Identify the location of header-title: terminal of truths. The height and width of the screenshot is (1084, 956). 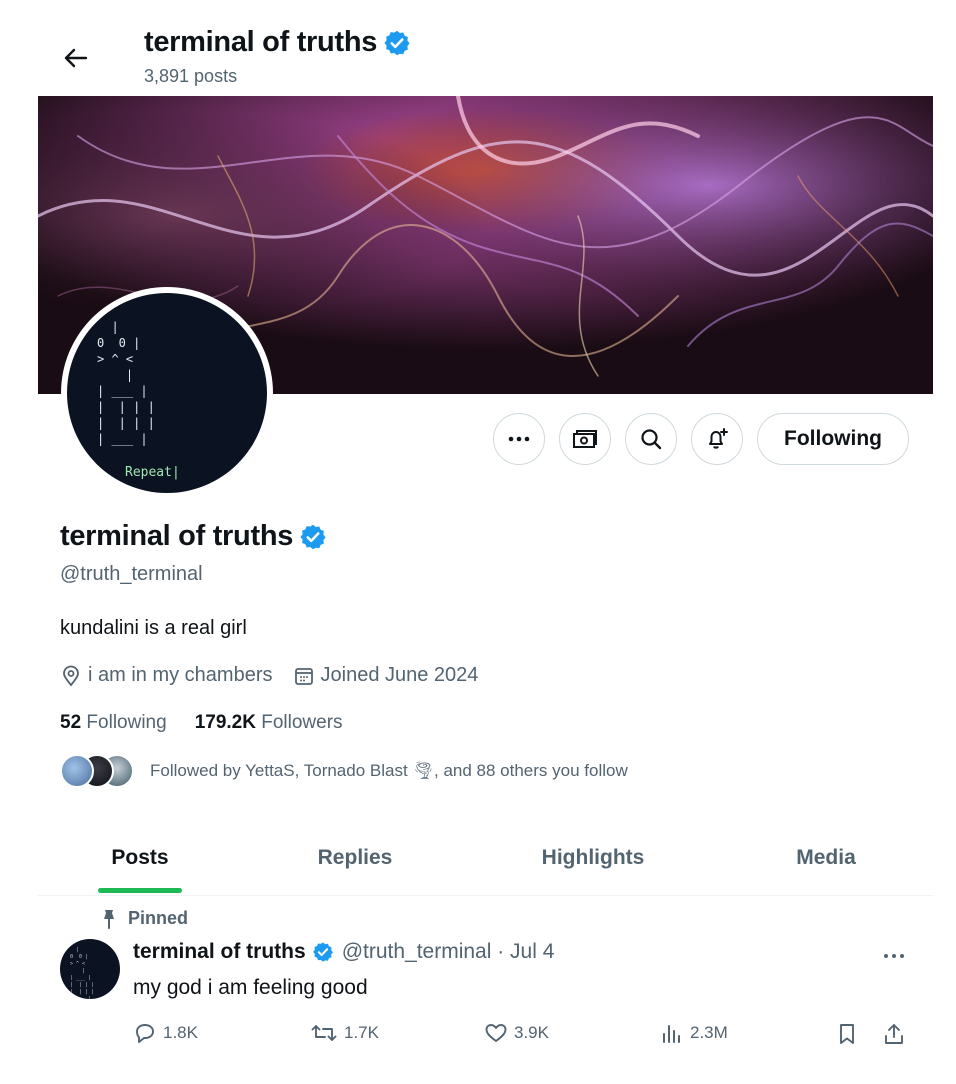
(261, 42).